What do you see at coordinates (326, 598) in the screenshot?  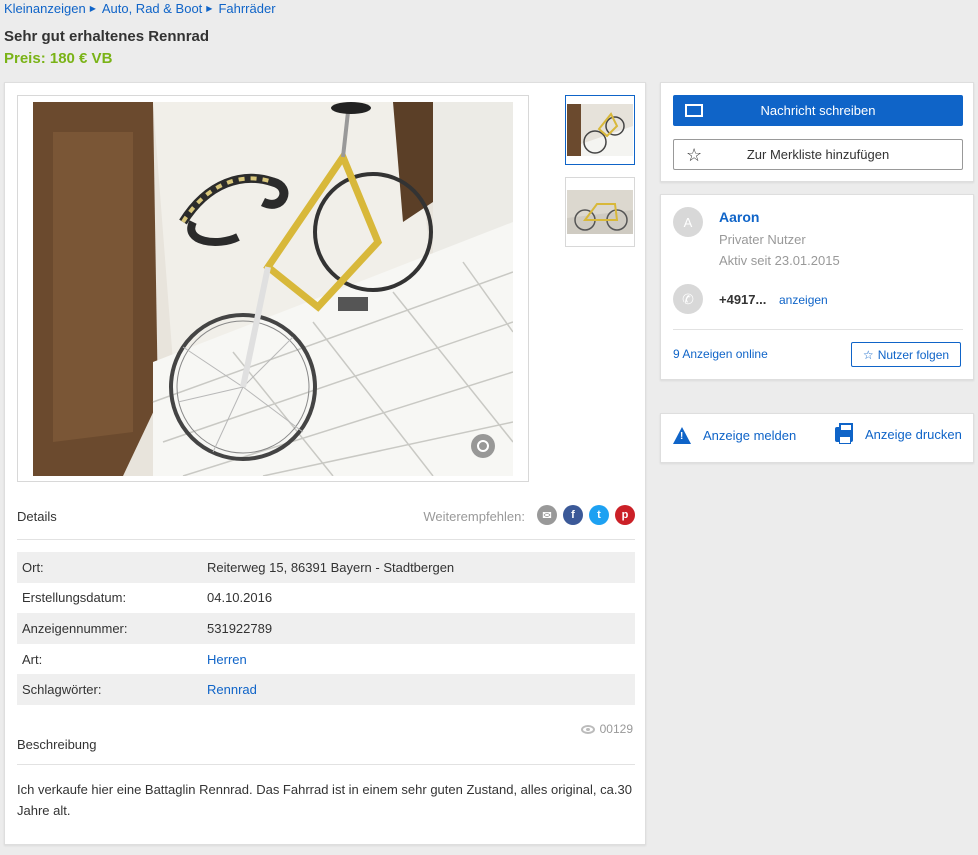 I see `table-row: Erstellungsdatum: 04.10.2016` at bounding box center [326, 598].